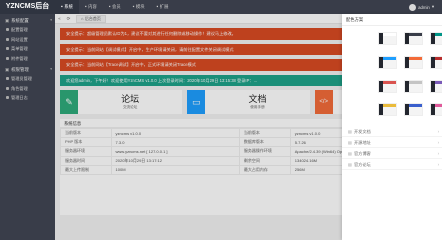 Image resolution: width=442 pixels, height=240 pixels. Describe the element at coordinates (362, 164) in the screenshot. I see `panel-link-label: 官方论坛` at that location.